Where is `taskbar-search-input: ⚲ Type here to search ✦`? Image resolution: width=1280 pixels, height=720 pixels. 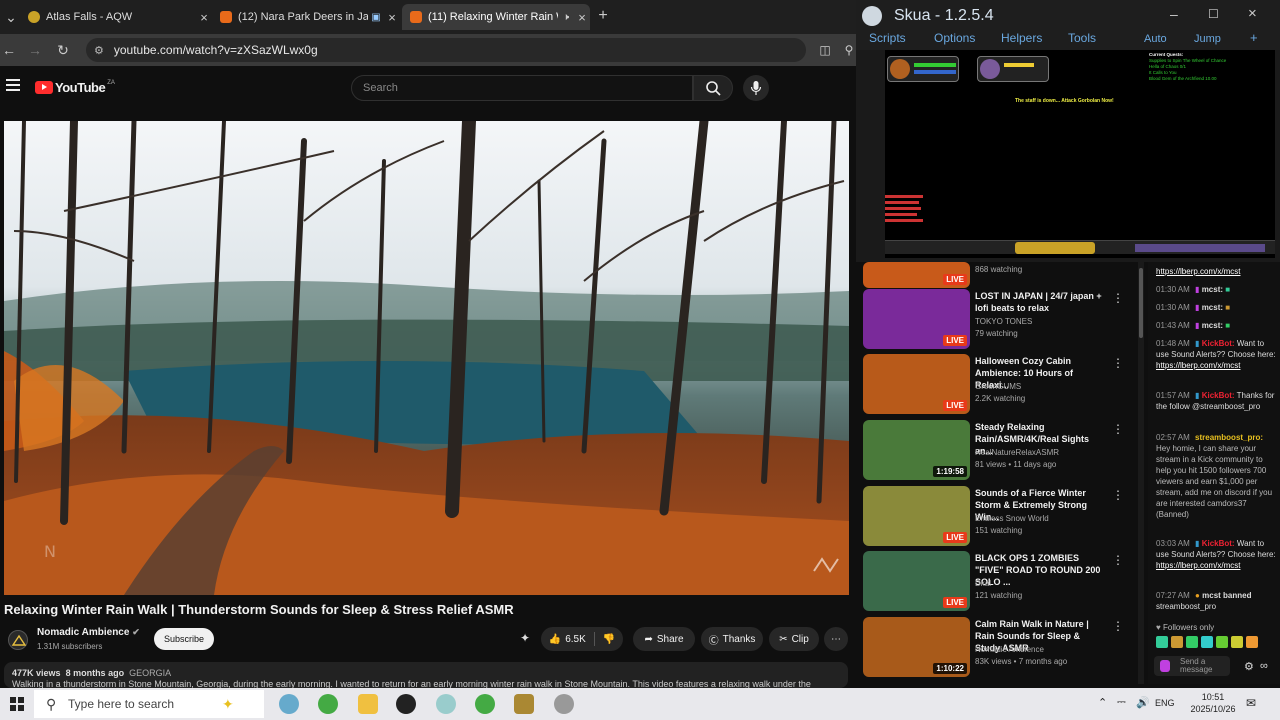 taskbar-search-input: ⚲ Type here to search ✦ is located at coordinates (149, 704).